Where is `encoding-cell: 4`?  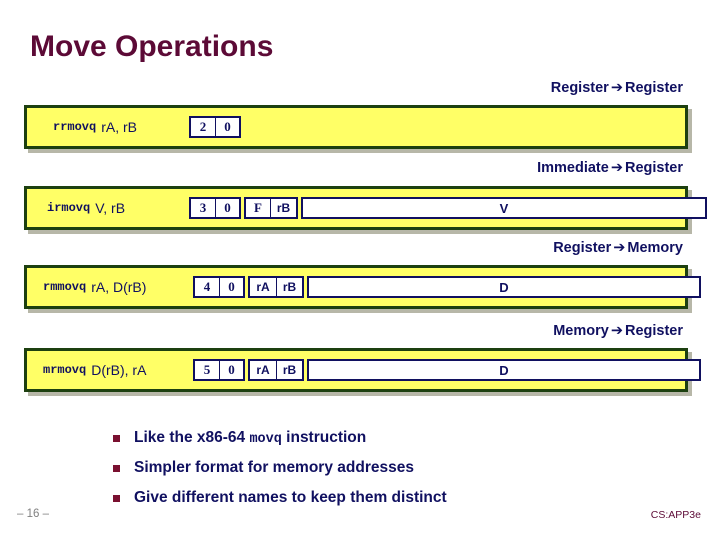 encoding-cell: 4 is located at coordinates (207, 287).